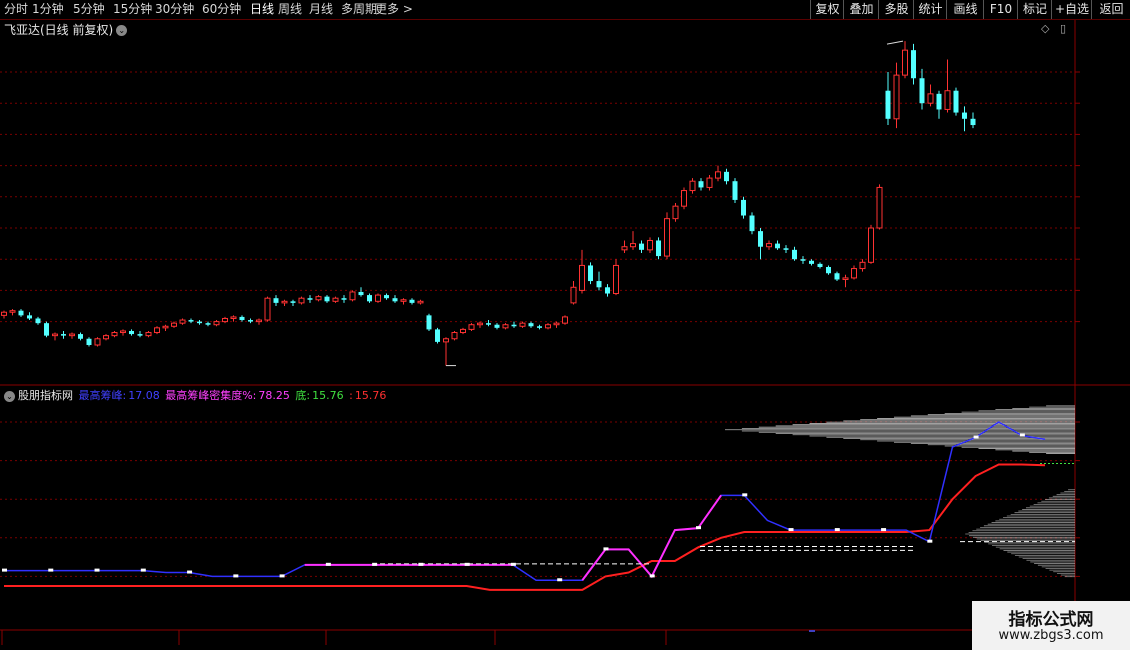 The width and height of the screenshot is (1130, 650). What do you see at coordinates (1071, 9) in the screenshot?
I see `toolbar-button: +自选` at bounding box center [1071, 9].